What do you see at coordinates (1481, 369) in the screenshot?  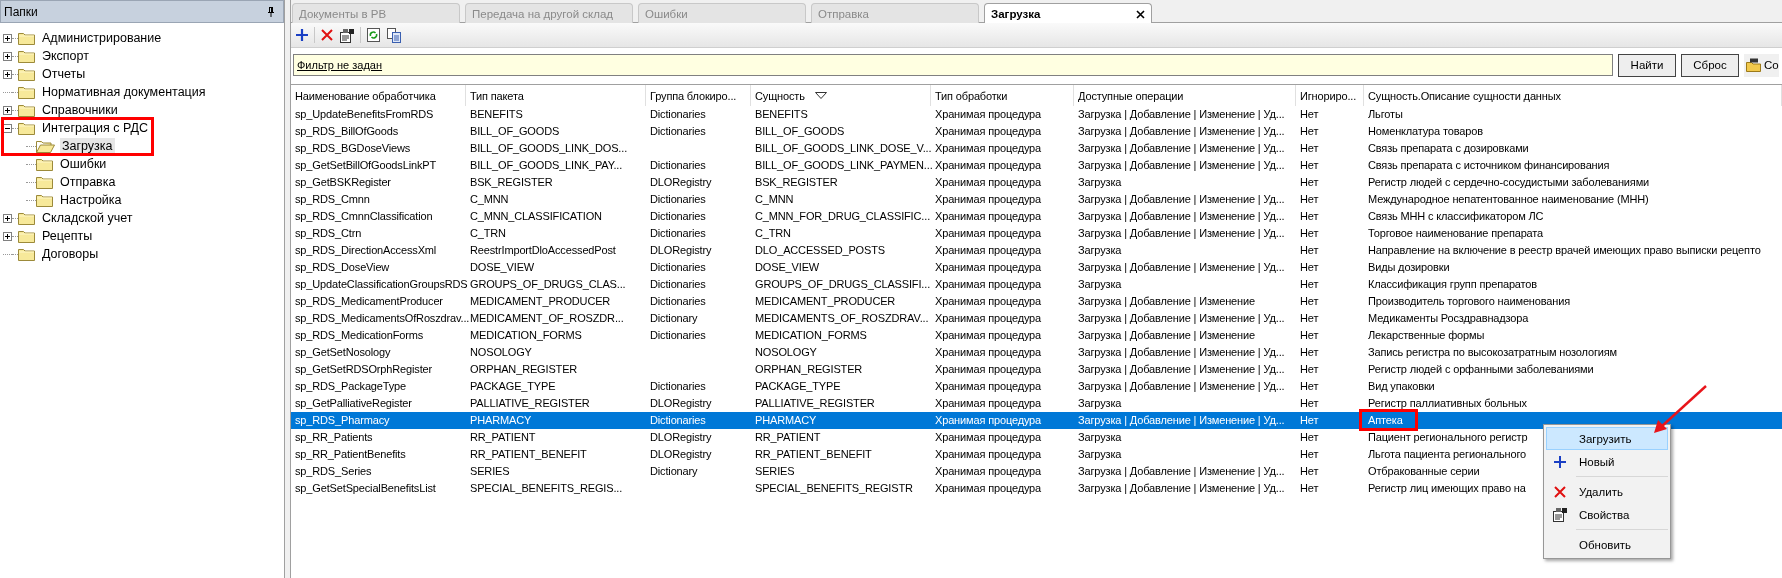 I see `table-cell: Регистр людей с орфанными заболеваниями` at bounding box center [1481, 369].